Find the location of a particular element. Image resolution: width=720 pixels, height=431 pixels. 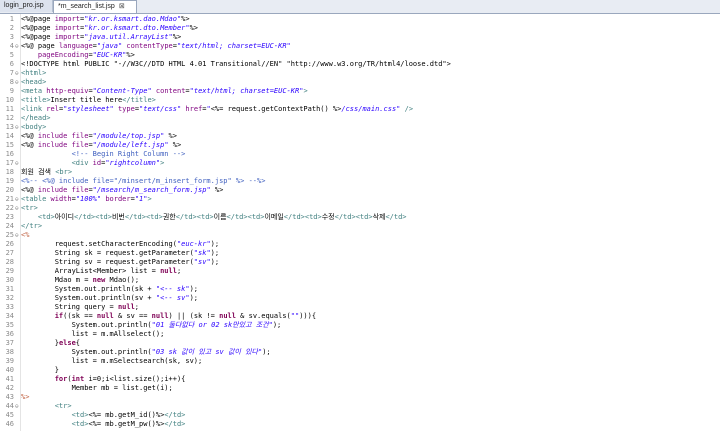

code-line: 30 Mdao m = new Mdao(); is located at coordinates (360, 280).